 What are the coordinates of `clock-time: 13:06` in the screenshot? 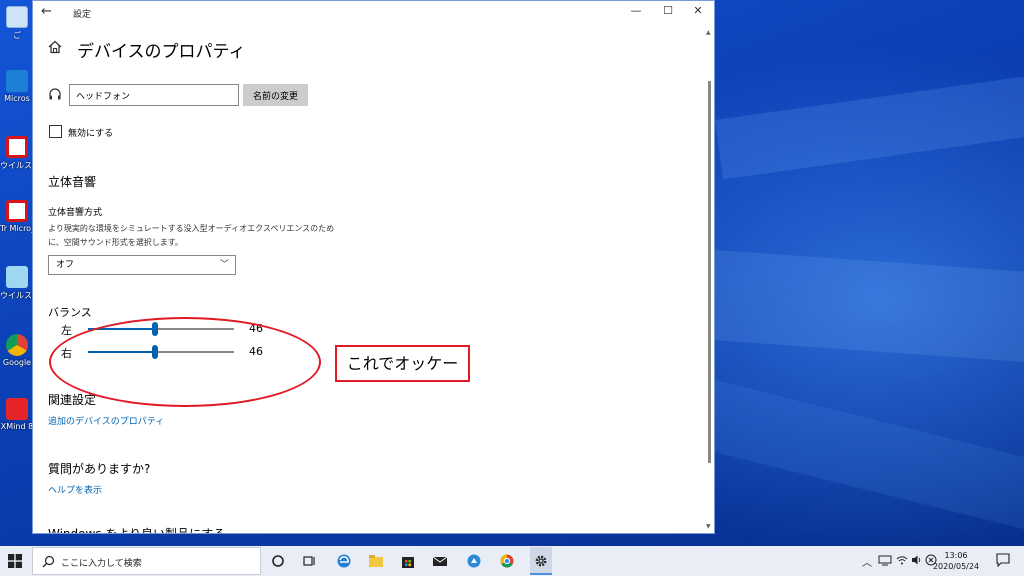 It's located at (956, 555).